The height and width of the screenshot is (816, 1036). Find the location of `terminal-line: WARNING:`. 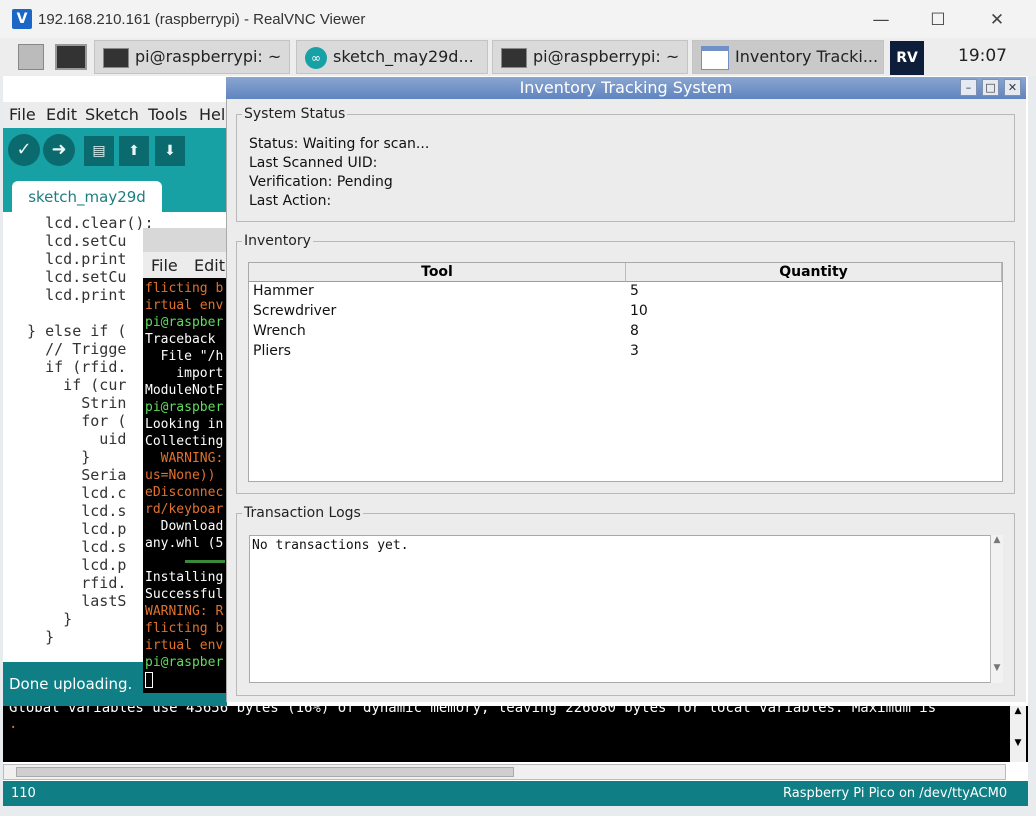

terminal-line: WARNING: is located at coordinates (184, 458).